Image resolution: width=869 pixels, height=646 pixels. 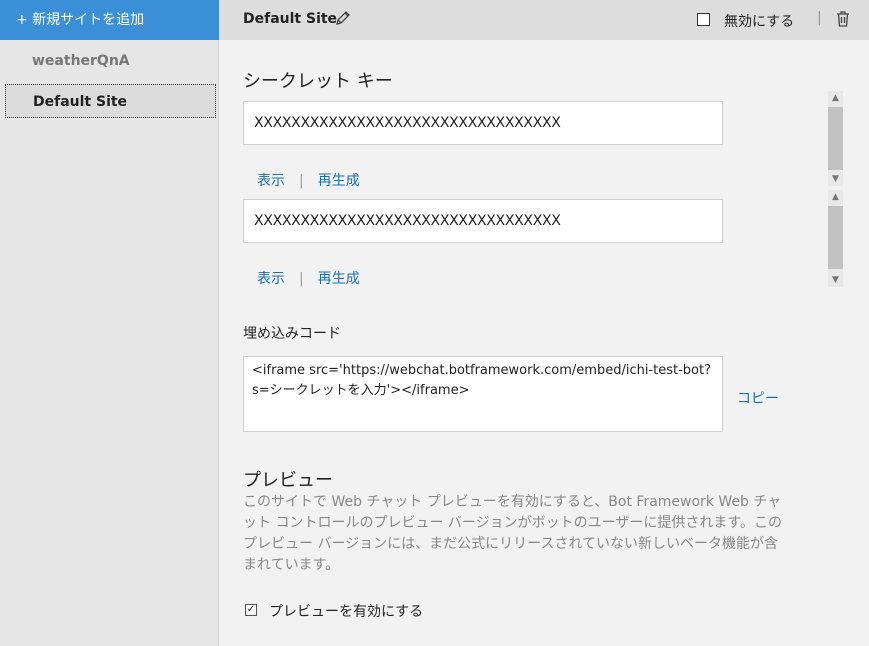 I want to click on secret-key-1-actions: 表示 | 再生成, so click(x=308, y=180).